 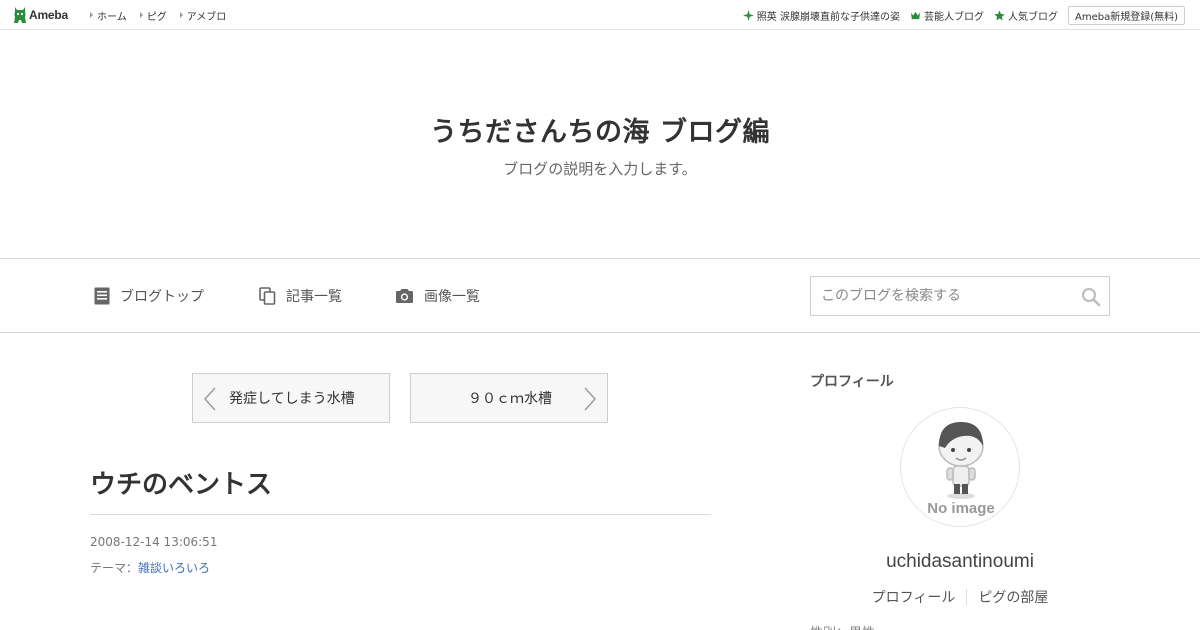 I want to click on next-entry-button: ９０ｃｍ水槽, so click(x=509, y=398).